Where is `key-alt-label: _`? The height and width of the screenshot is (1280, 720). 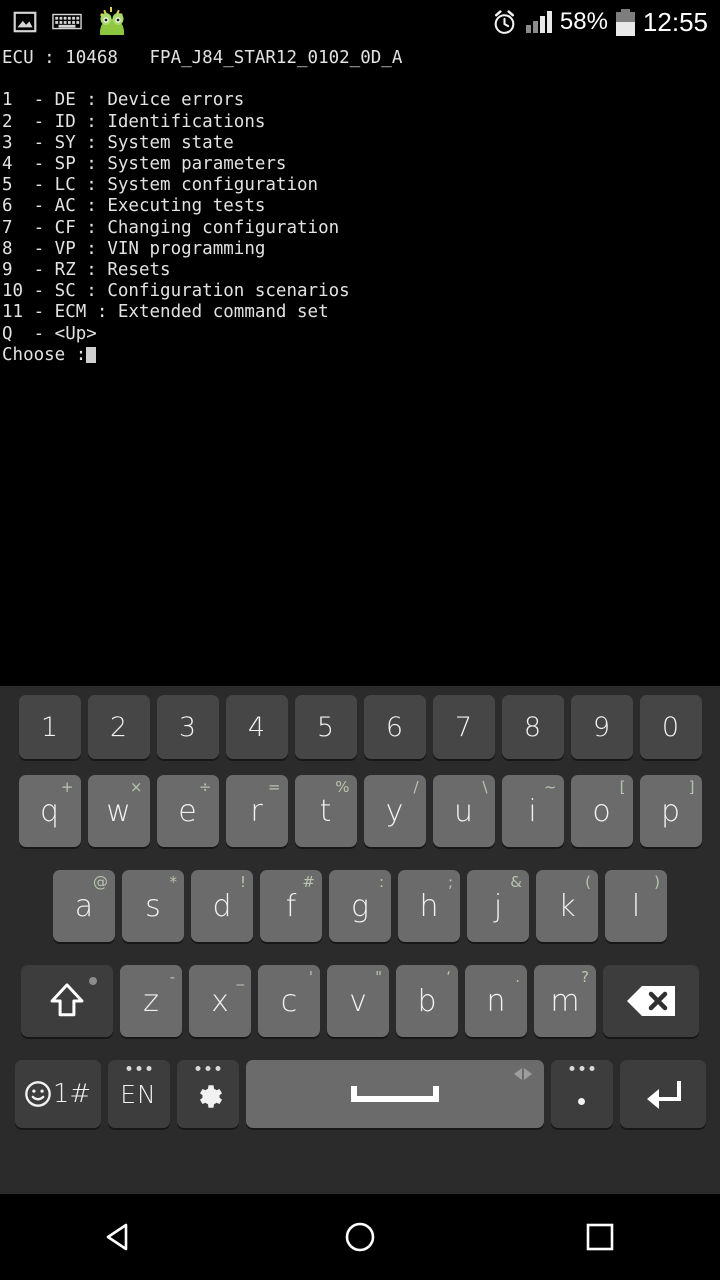
key-alt-label: _ is located at coordinates (240, 977).